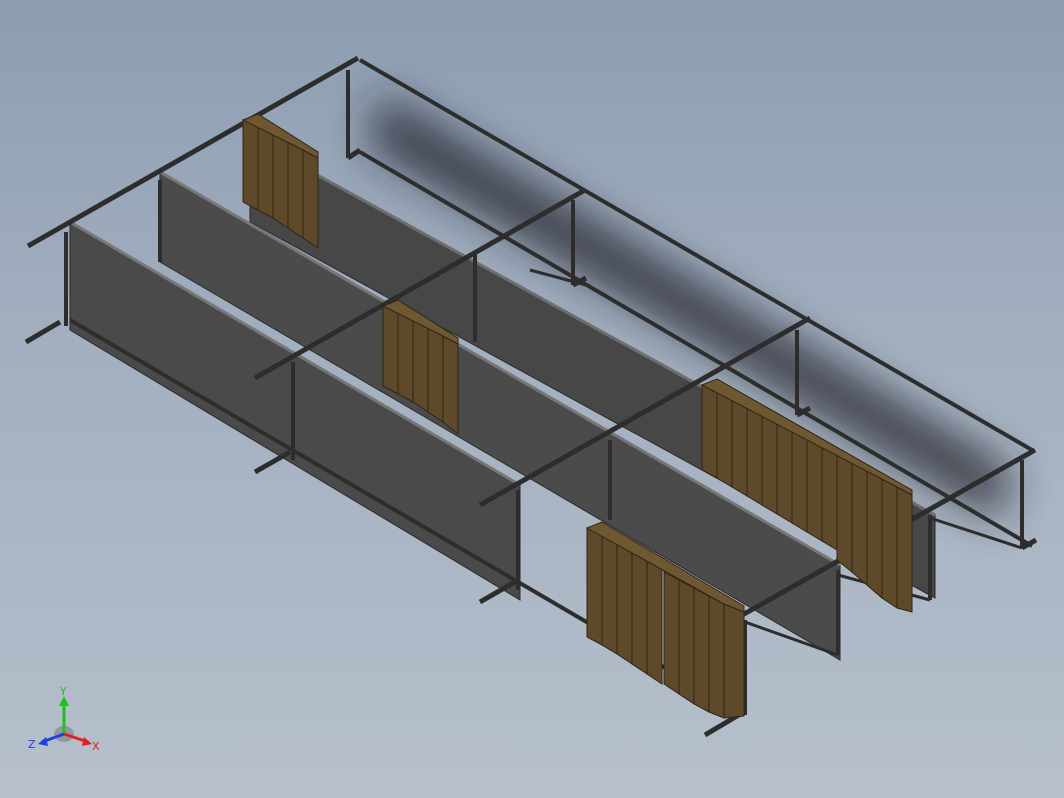  What do you see at coordinates (32, 744) in the screenshot?
I see `z-axis-label: Z` at bounding box center [32, 744].